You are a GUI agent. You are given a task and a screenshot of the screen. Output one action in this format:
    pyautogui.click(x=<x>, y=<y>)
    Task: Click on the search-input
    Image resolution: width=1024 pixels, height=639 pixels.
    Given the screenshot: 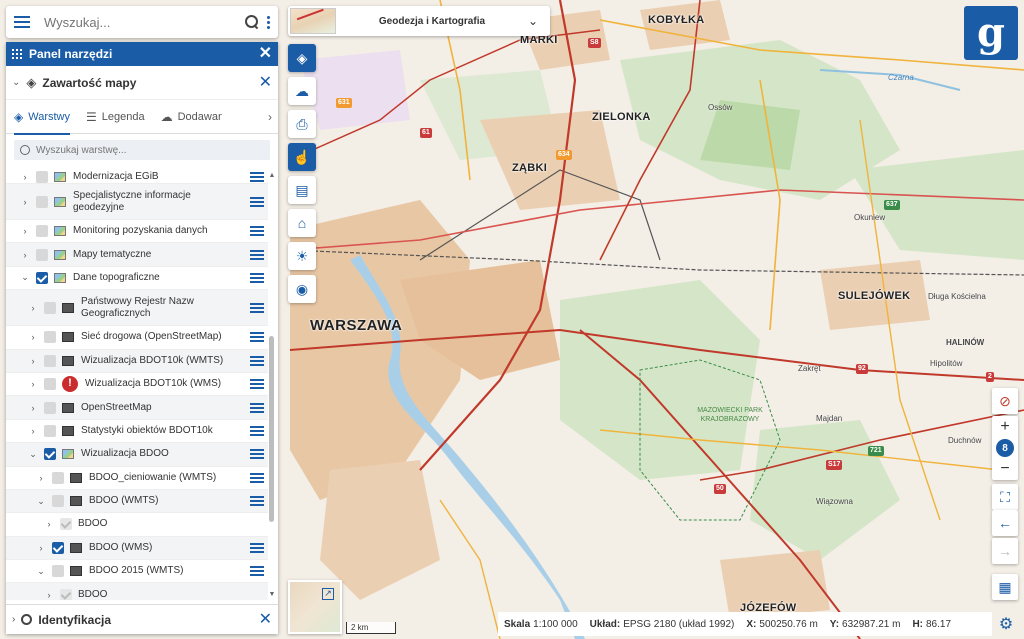 What is the action you would take?
    pyautogui.click(x=144, y=22)
    